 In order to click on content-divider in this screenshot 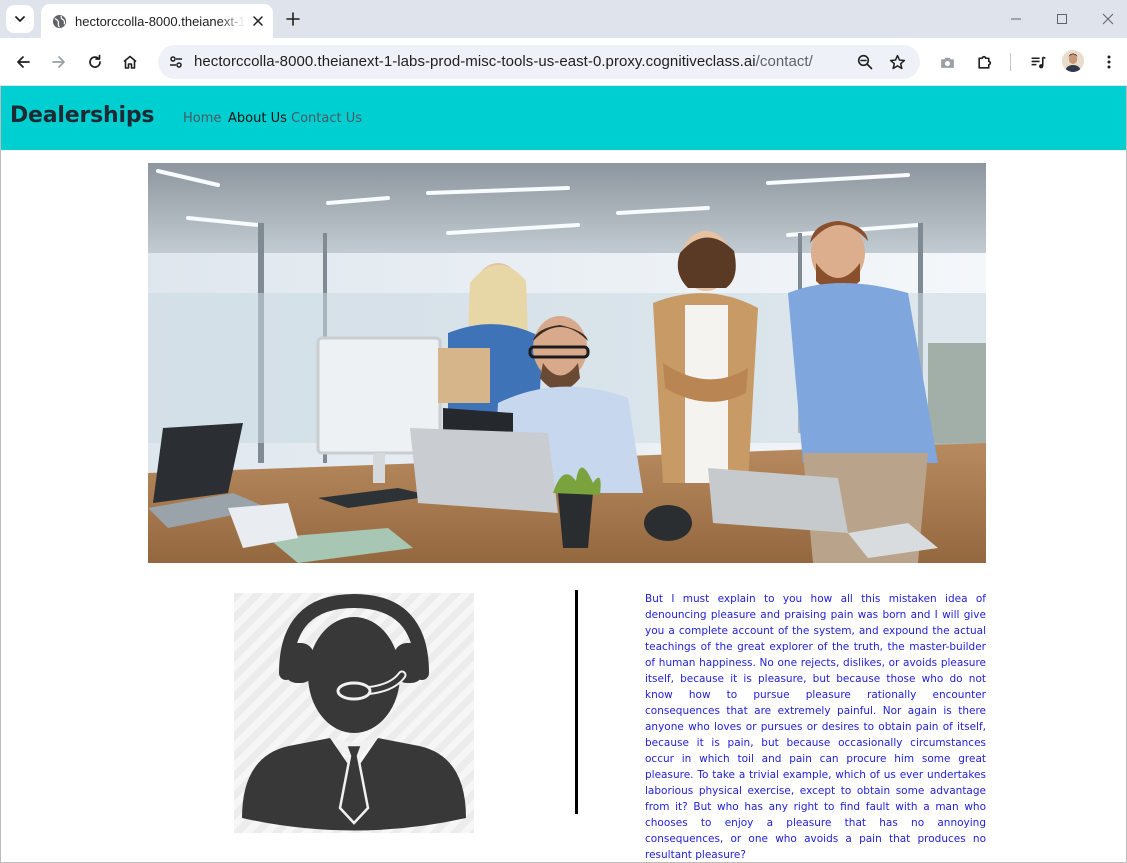, I will do `click(576, 702)`.